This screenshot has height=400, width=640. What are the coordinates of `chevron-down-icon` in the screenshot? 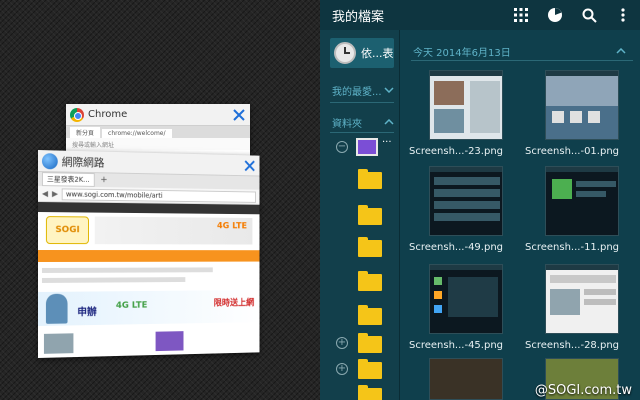 It's located at (389, 90).